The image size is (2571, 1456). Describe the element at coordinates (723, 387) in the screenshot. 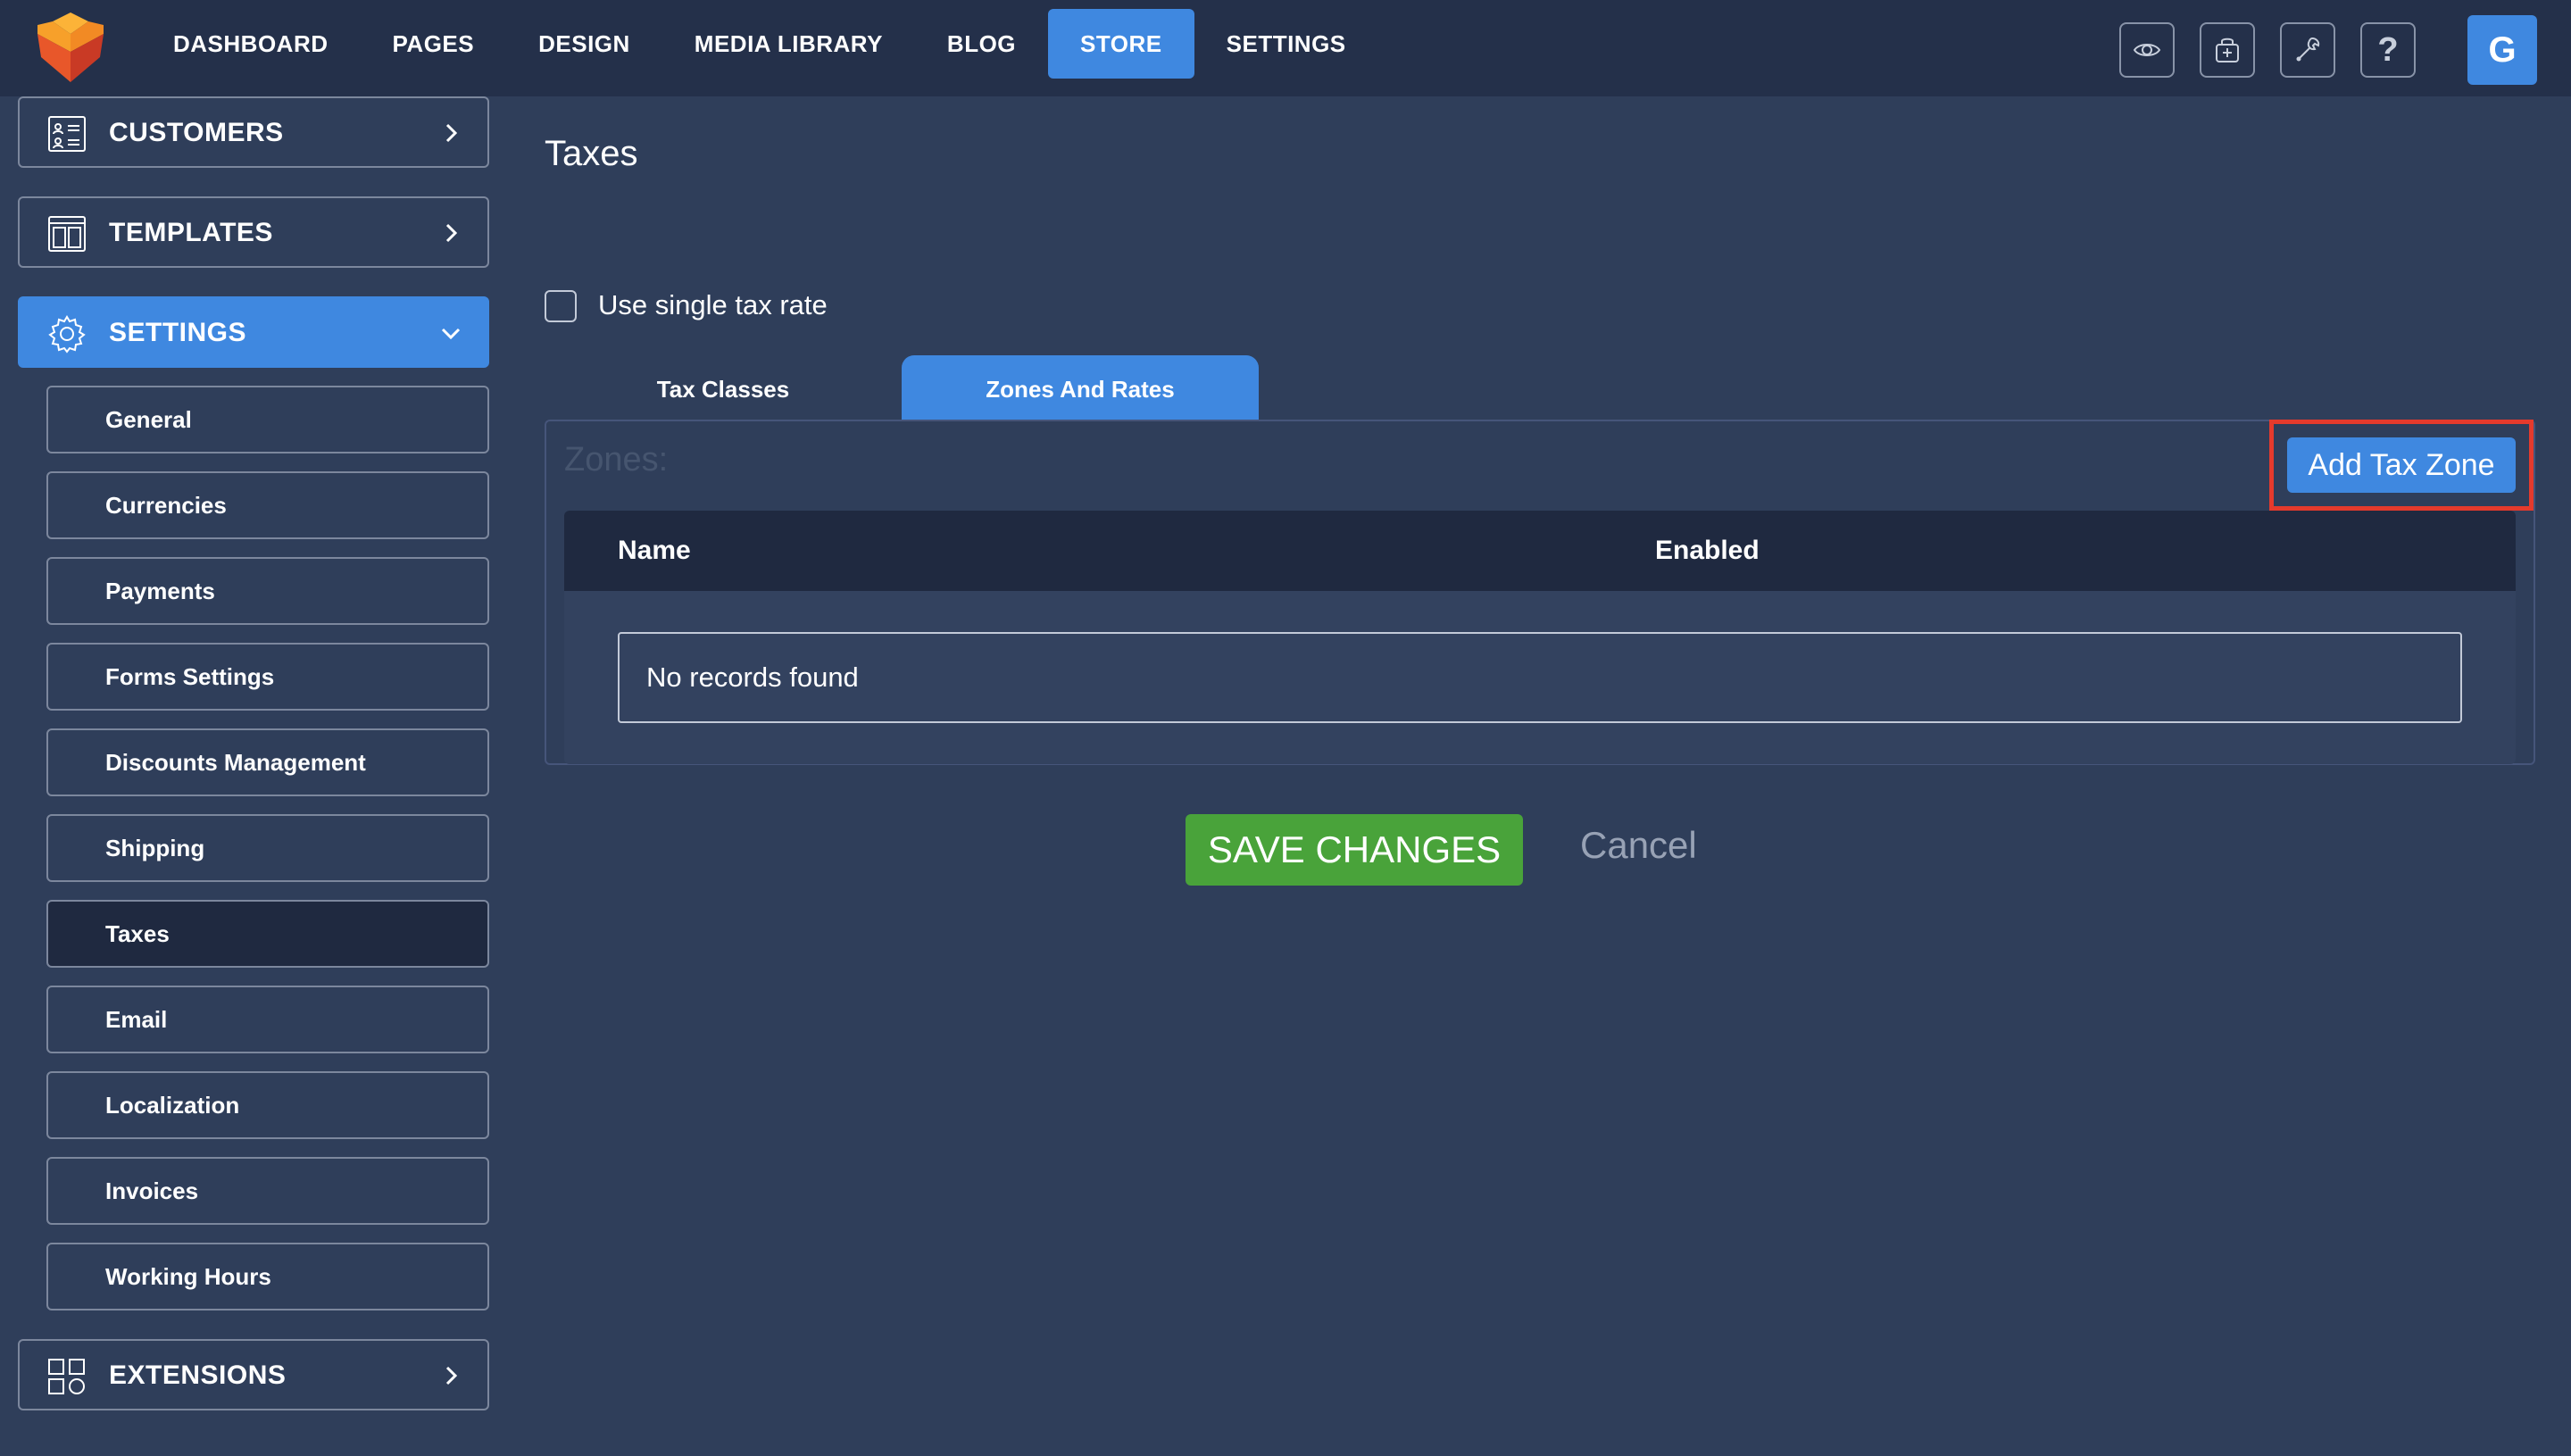

I see `tab-tax-classes: Tax Classes` at that location.